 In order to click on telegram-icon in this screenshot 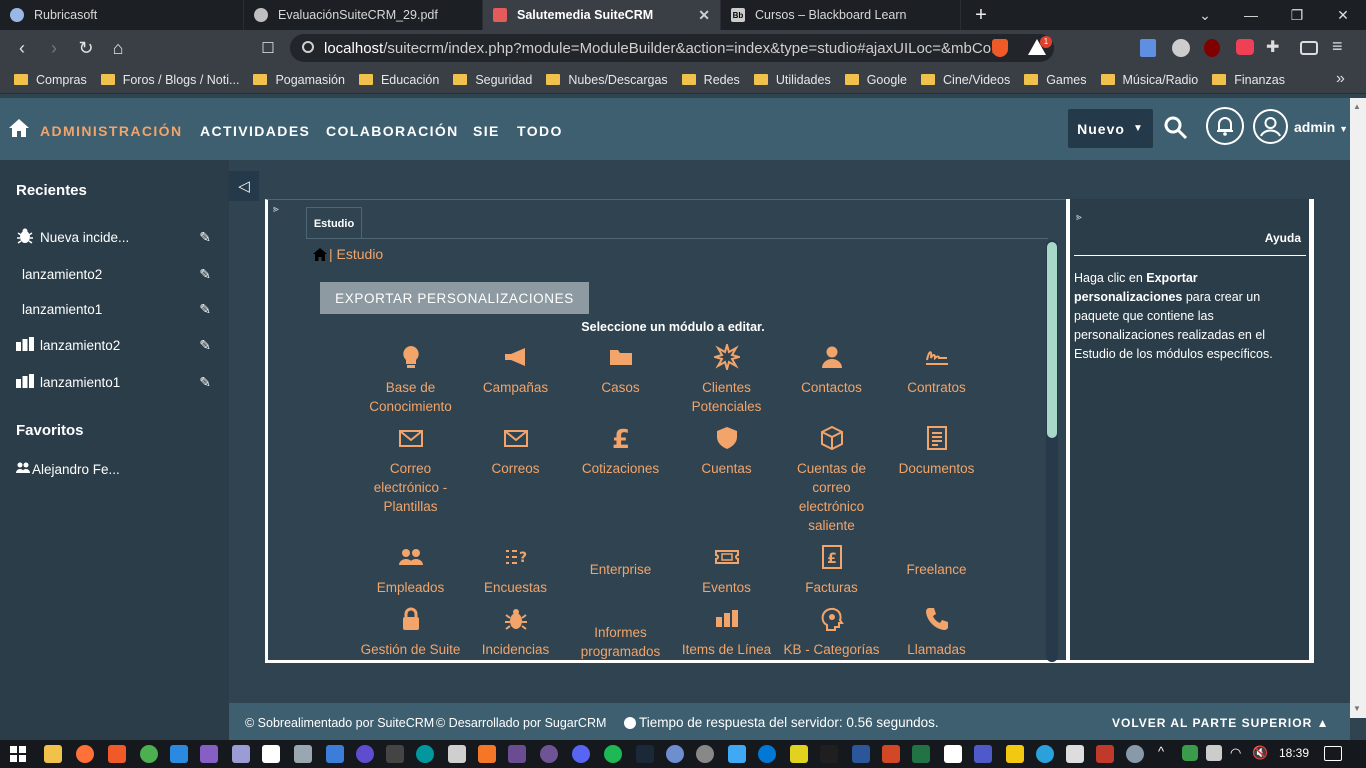, I will do `click(1045, 754)`.